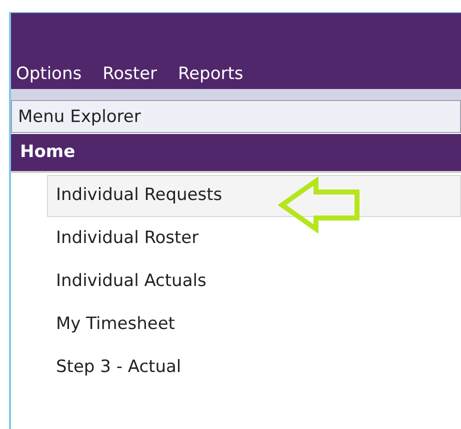 The image size is (461, 429). Describe the element at coordinates (48, 152) in the screenshot. I see `section-title: Home` at that location.